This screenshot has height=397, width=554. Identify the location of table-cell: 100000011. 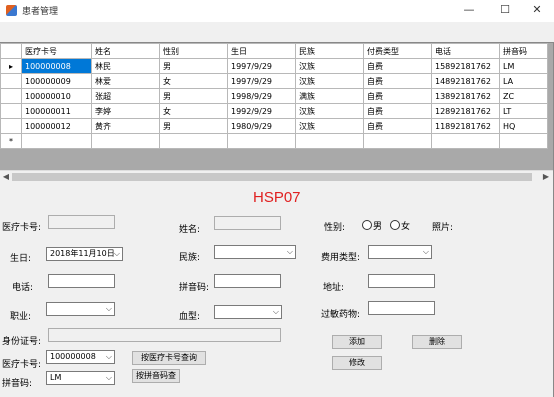
(56, 111).